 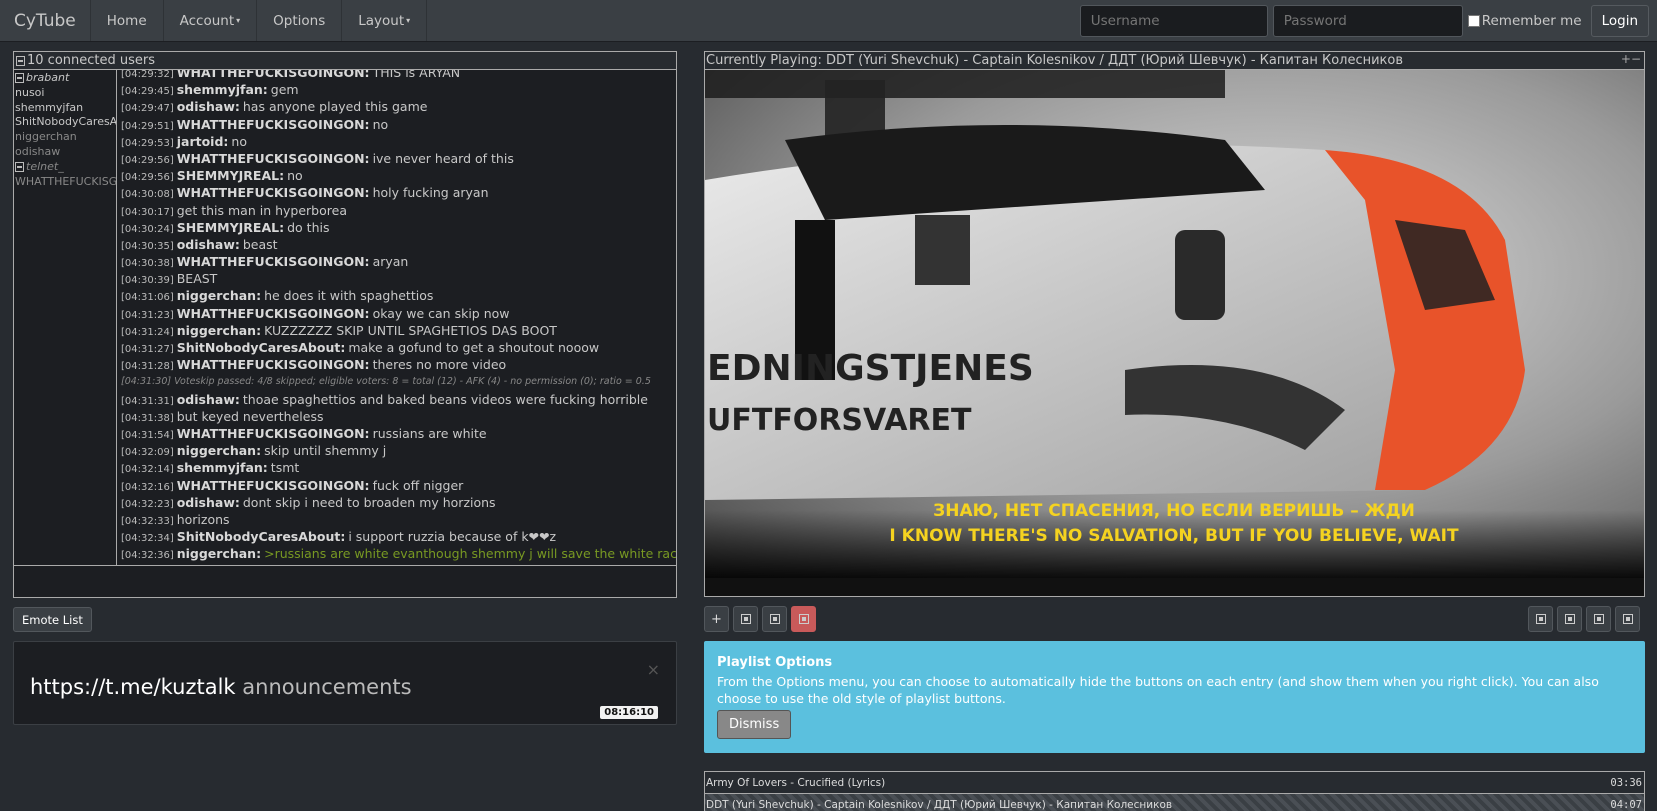 What do you see at coordinates (1631, 59) in the screenshot?
I see `resize-video-controls: +−` at bounding box center [1631, 59].